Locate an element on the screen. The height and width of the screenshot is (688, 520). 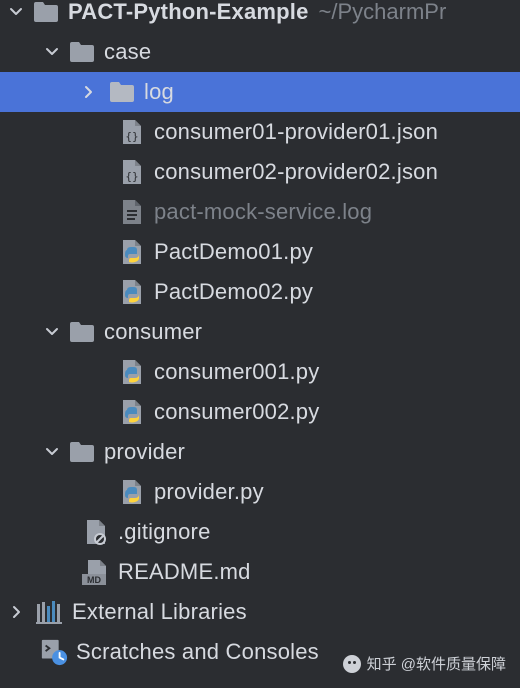
tree-item-label: case is located at coordinates (128, 51).